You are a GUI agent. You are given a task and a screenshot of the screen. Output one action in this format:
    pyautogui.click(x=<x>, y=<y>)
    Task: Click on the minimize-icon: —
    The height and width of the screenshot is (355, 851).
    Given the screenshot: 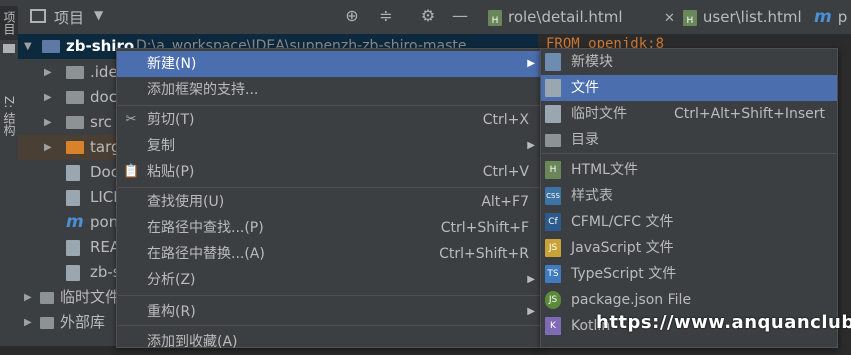 What is the action you would take?
    pyautogui.click(x=460, y=16)
    